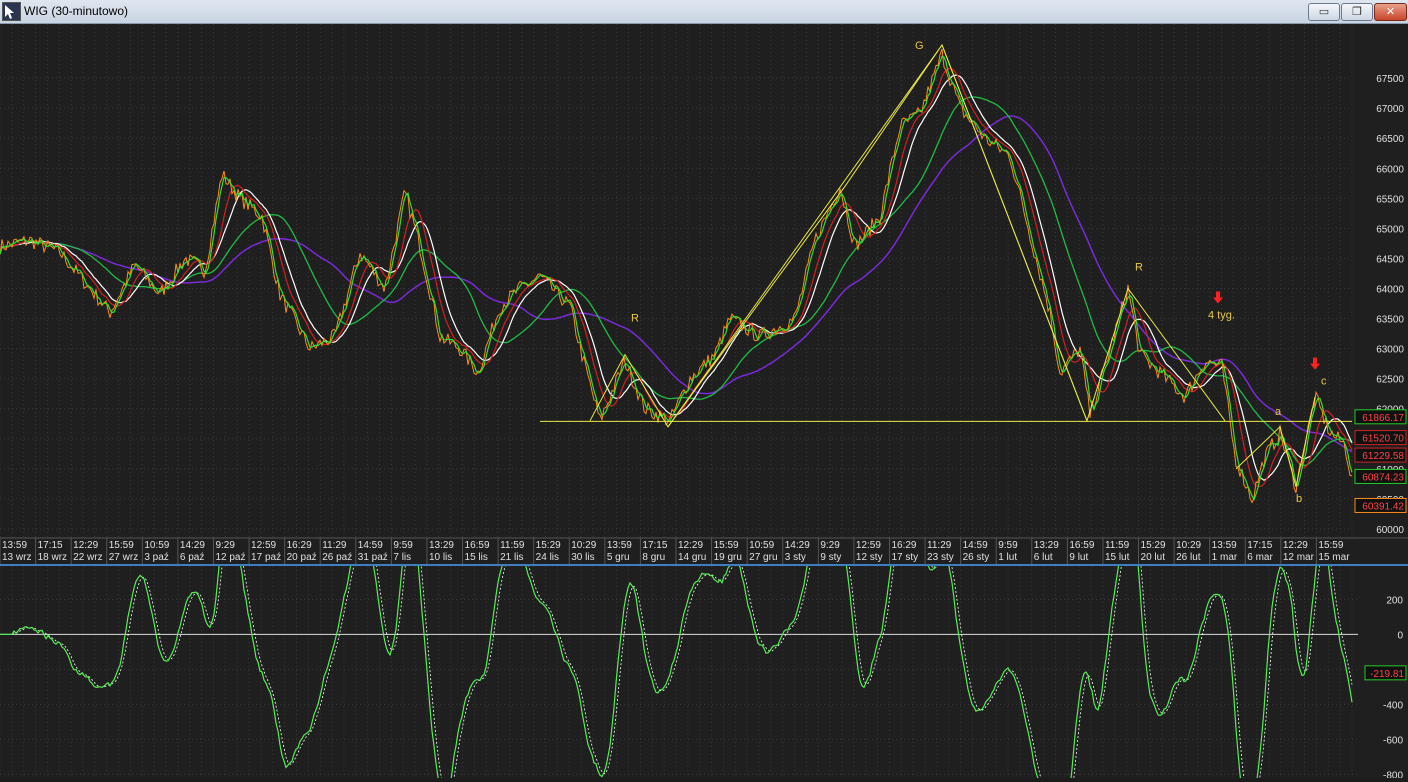 The width and height of the screenshot is (1408, 782). What do you see at coordinates (230, 557) in the screenshot?
I see `date-label: 12 paź` at bounding box center [230, 557].